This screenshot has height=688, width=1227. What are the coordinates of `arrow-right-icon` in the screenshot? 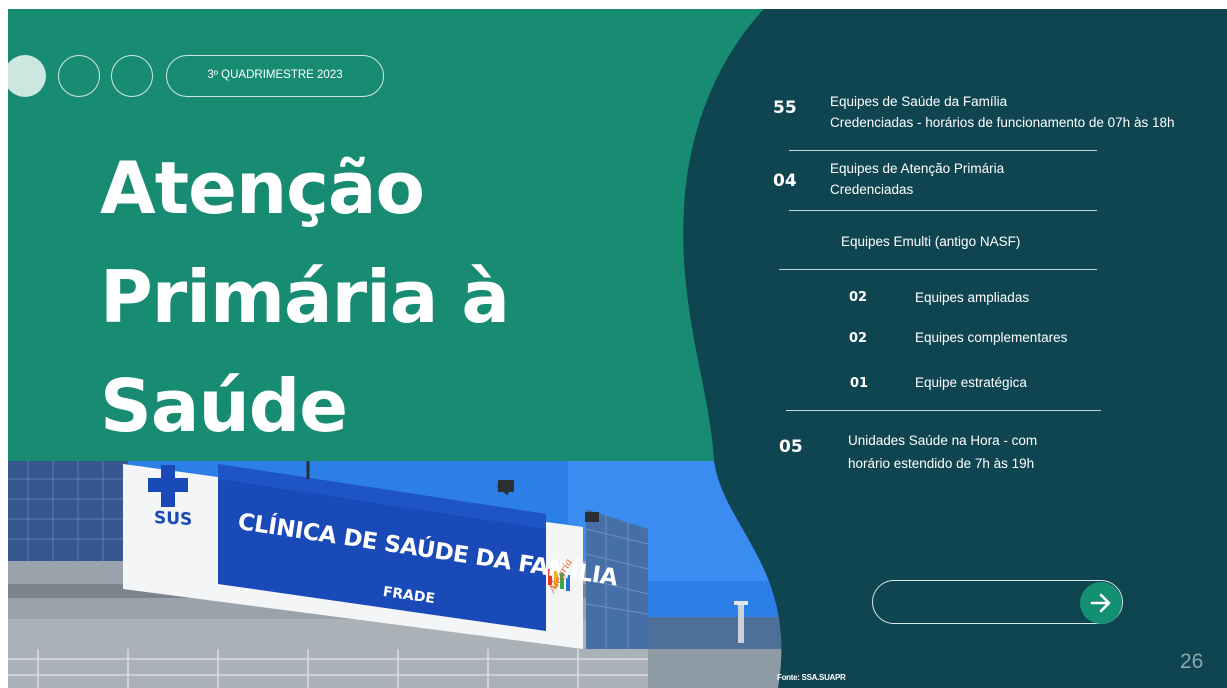 It's located at (1100, 603).